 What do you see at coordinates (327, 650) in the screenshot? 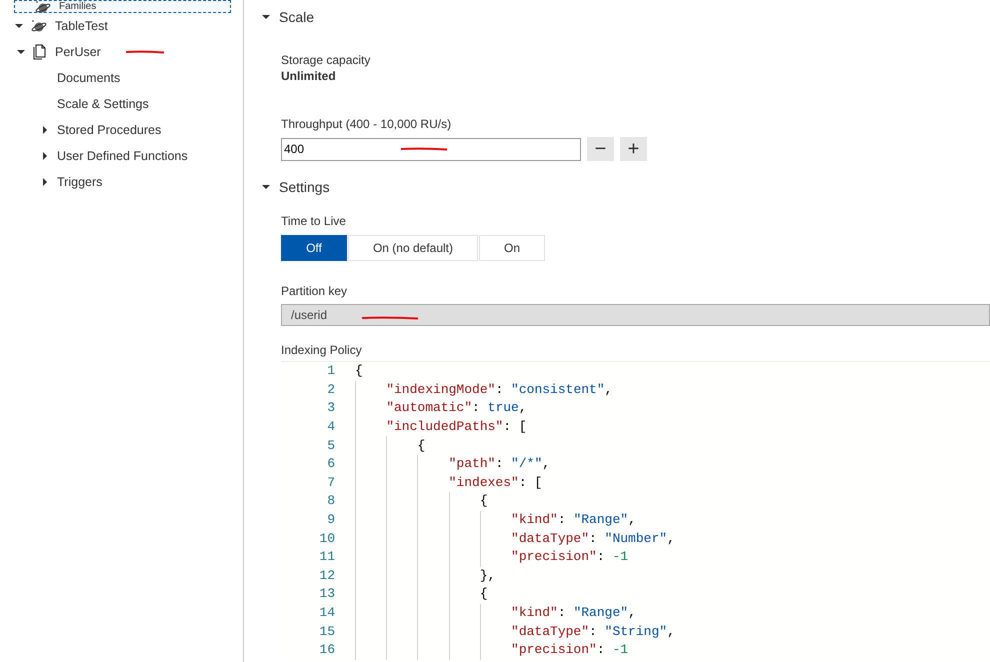
I see `line-number: 16` at bounding box center [327, 650].